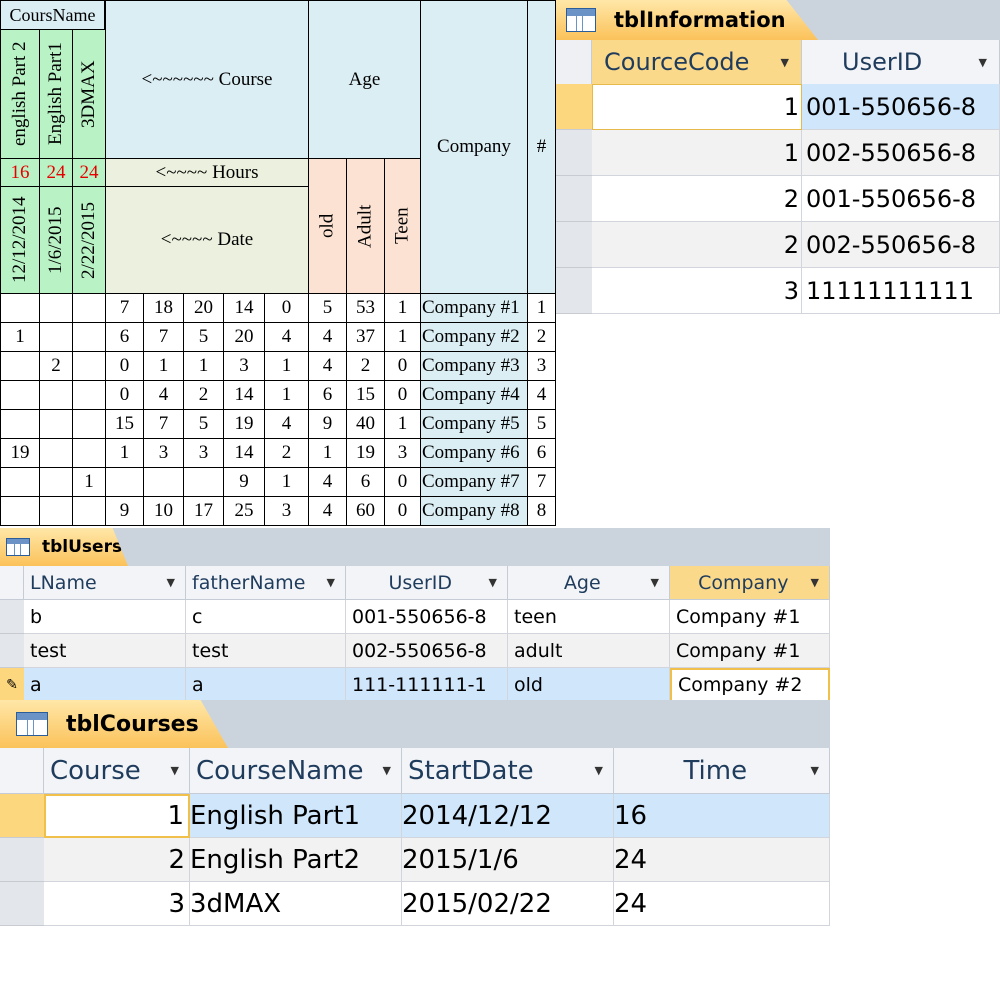 The image size is (1000, 1000). I want to click on tab-tblcourses: tblCourses, so click(114, 724).